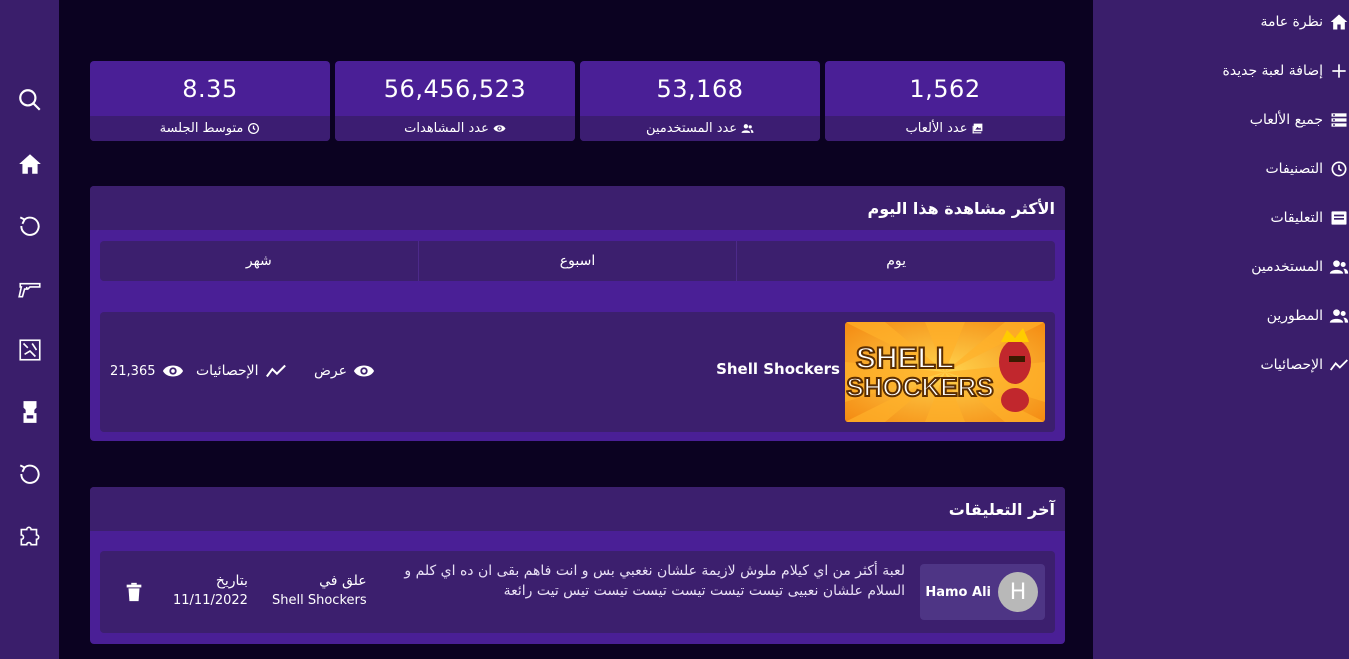  I want to click on sidebar-item-users: المستخدمين, so click(1300, 267).